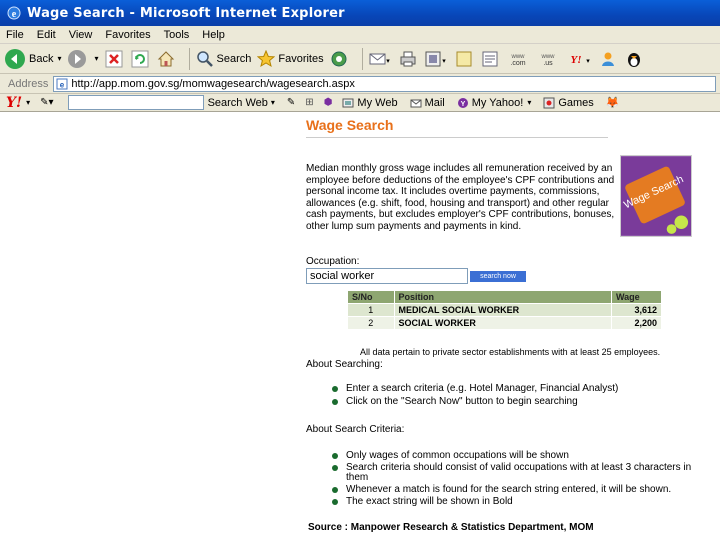 This screenshot has width=720, height=540. What do you see at coordinates (237, 102) in the screenshot?
I see `search-web-label: Search Web` at bounding box center [237, 102].